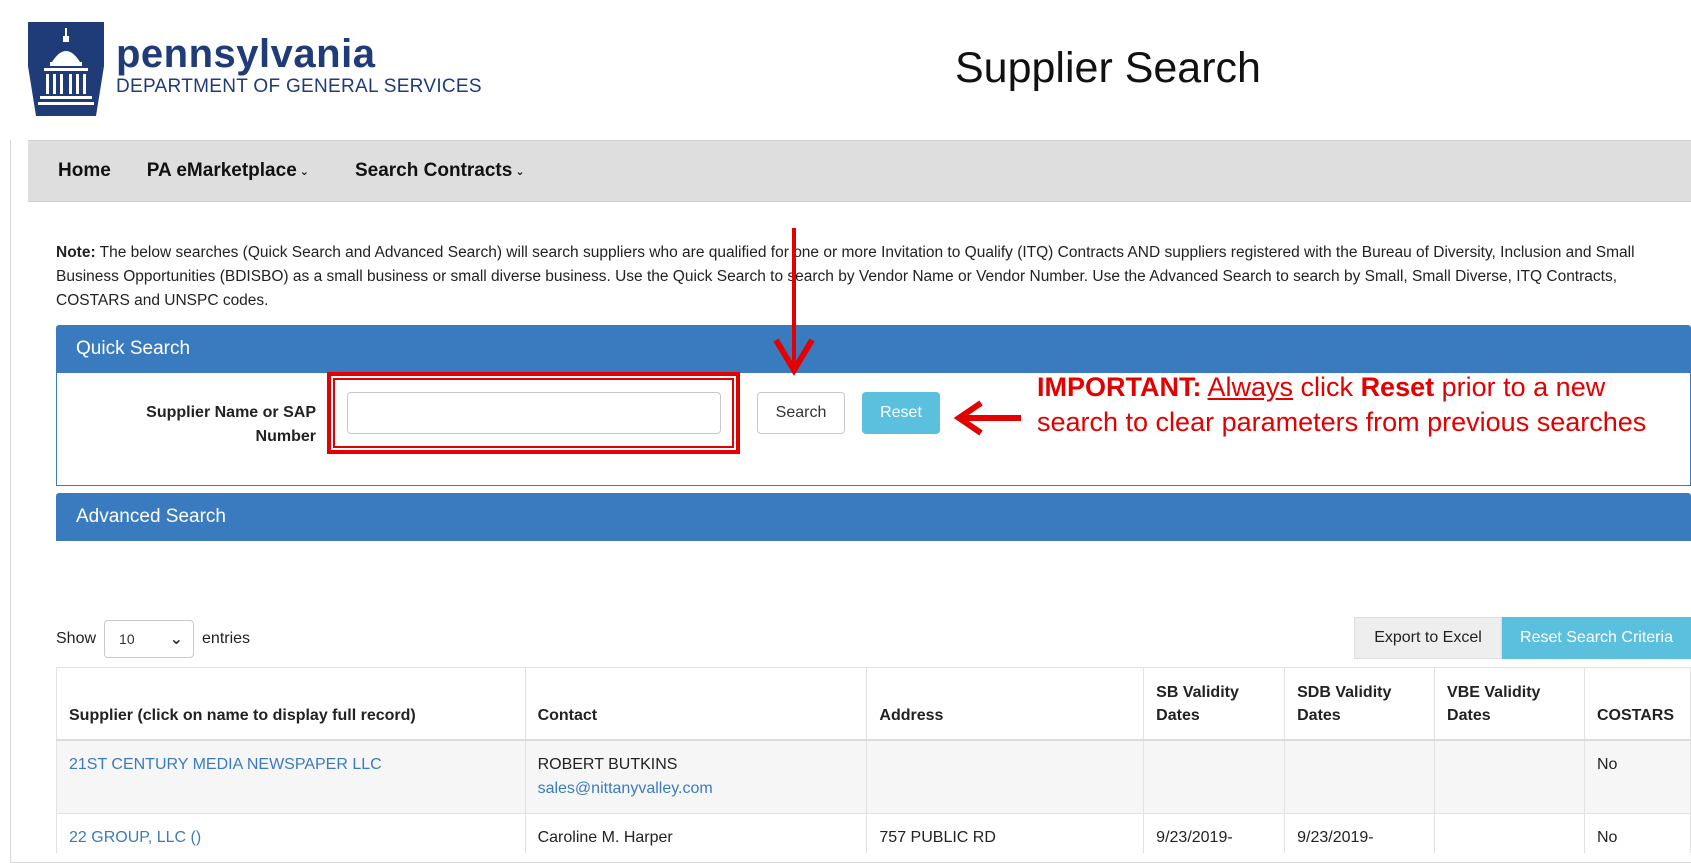  I want to click on address-cell, so click(1005, 776).